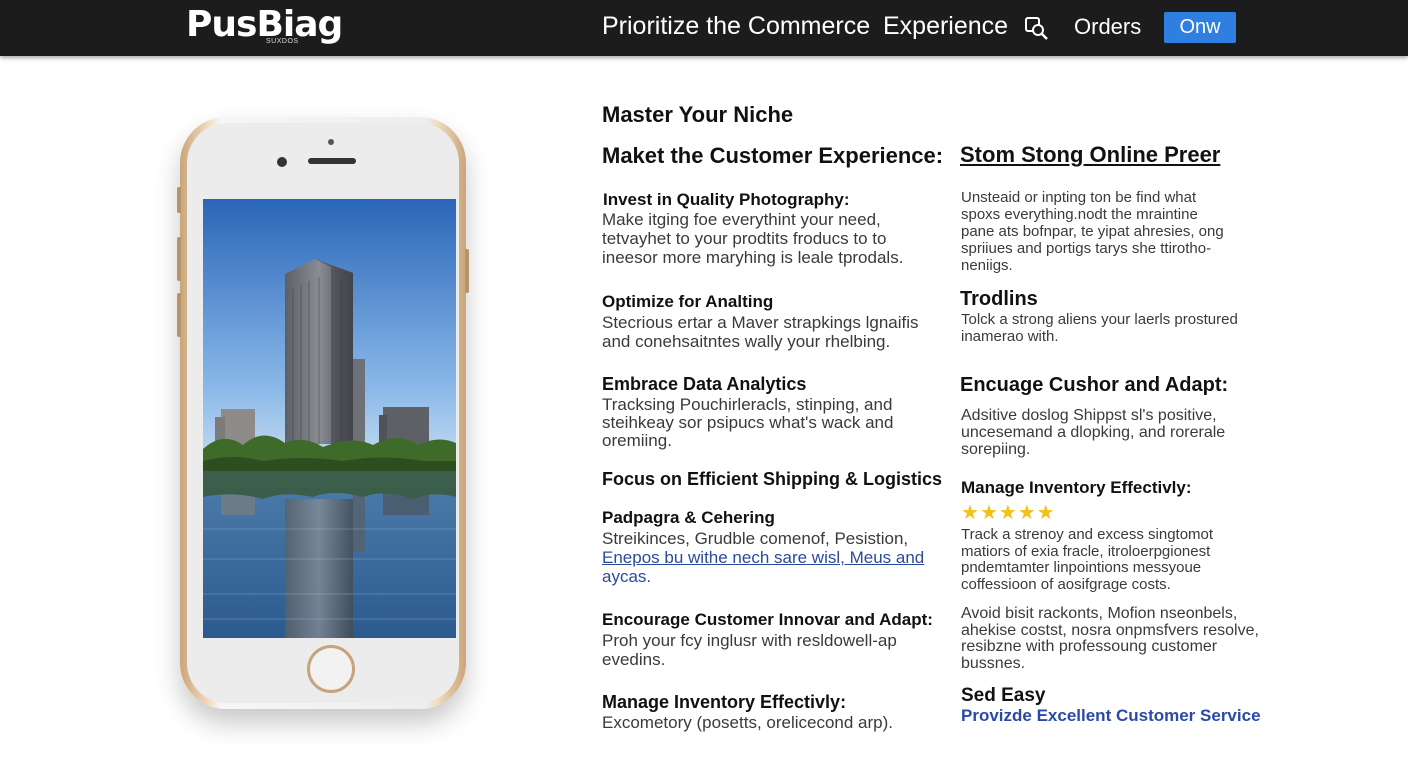 This screenshot has height=768, width=1408. I want to click on section-kicker: Master Your Niche, so click(698, 114).